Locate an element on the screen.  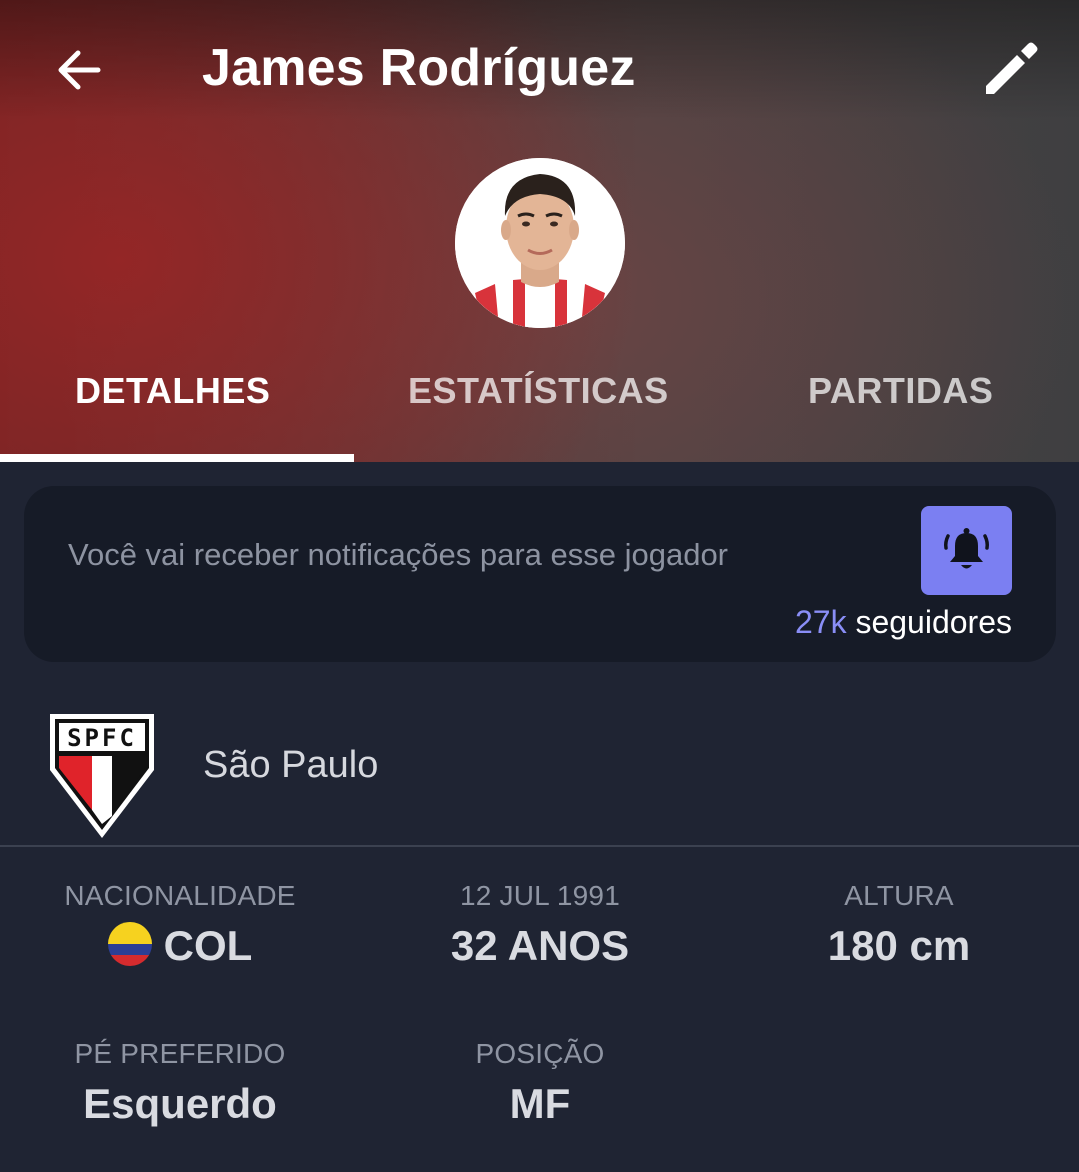
tab-bar: DETALHES ESTATÍSTICAS PARTIDAS is located at coordinates (539, 401).